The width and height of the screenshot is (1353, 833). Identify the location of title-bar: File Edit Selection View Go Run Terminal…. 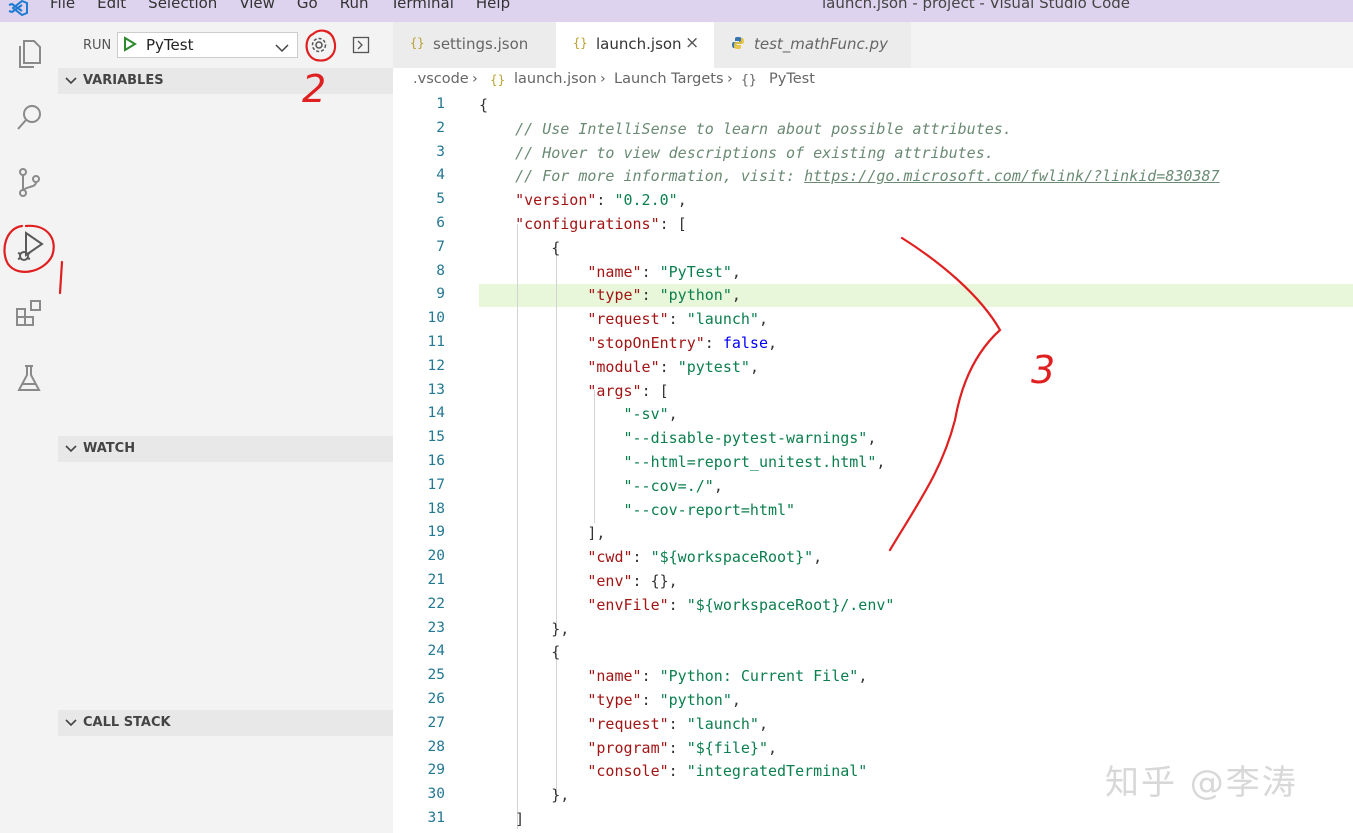
(676, 11).